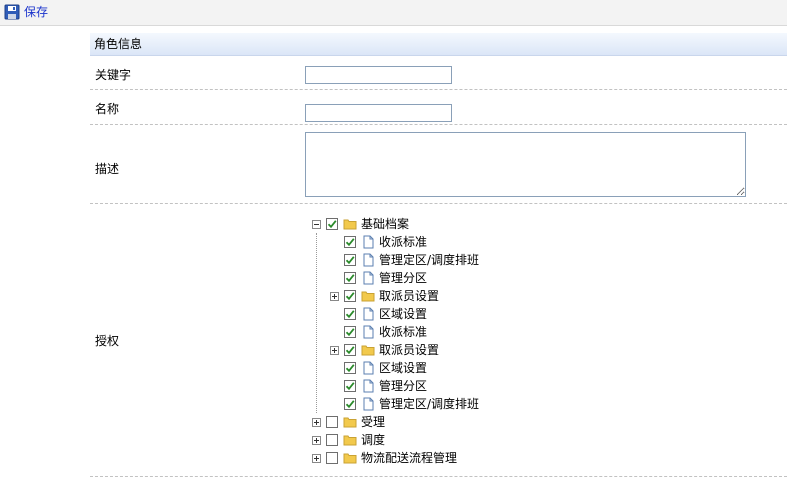 The height and width of the screenshot is (477, 787). I want to click on name-input, so click(378, 113).